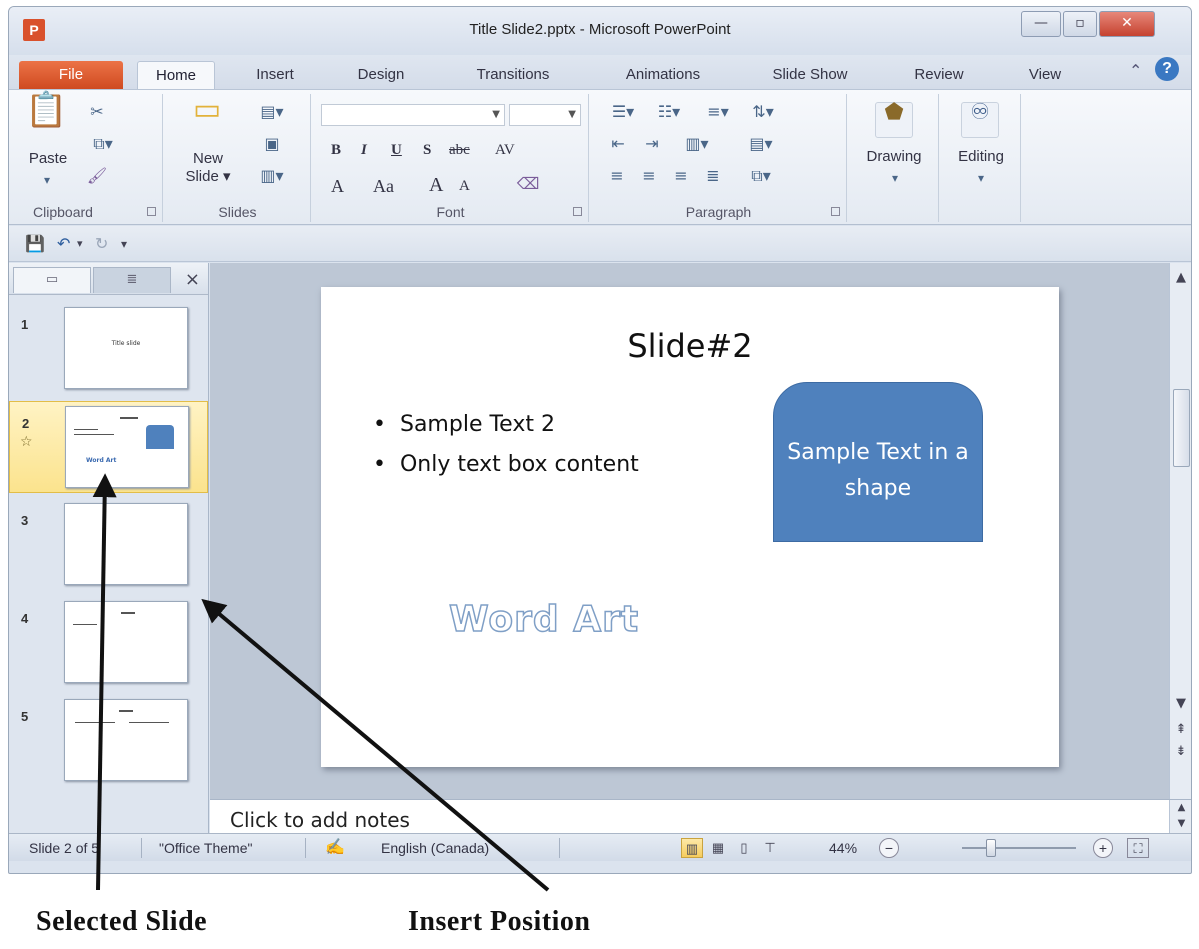  What do you see at coordinates (104, 682) in the screenshot?
I see `selected-slide-arrow` at bounding box center [104, 682].